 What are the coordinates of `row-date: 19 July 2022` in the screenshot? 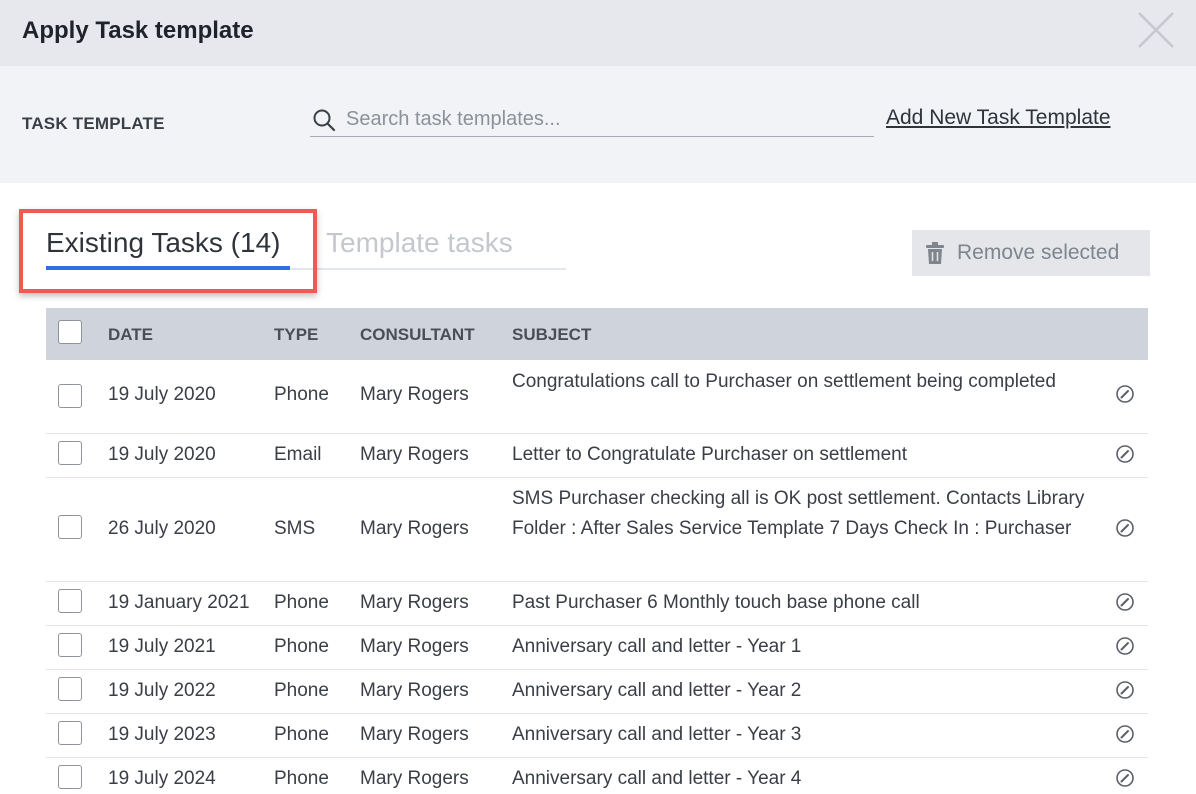 It's located at (162, 690).